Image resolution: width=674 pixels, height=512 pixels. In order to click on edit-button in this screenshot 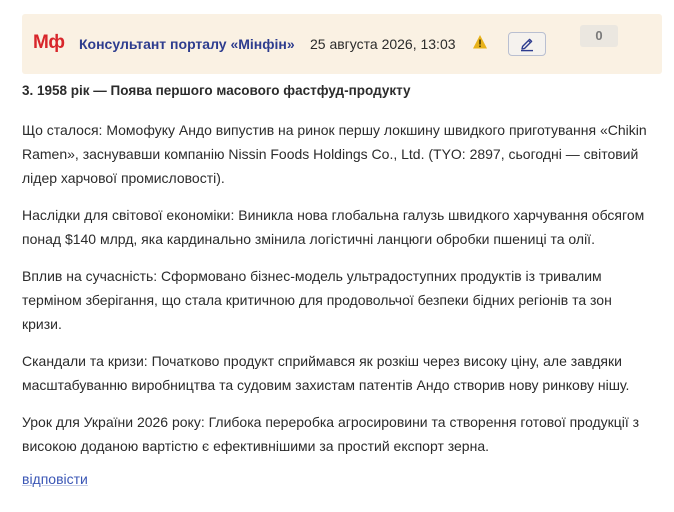, I will do `click(527, 44)`.